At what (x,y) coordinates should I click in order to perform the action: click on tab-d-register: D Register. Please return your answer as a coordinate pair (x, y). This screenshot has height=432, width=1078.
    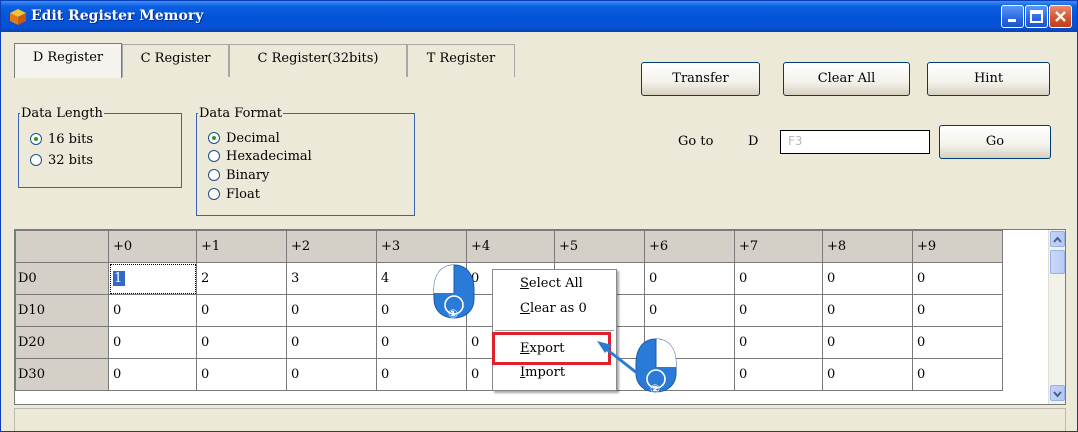
    Looking at the image, I should click on (68, 60).